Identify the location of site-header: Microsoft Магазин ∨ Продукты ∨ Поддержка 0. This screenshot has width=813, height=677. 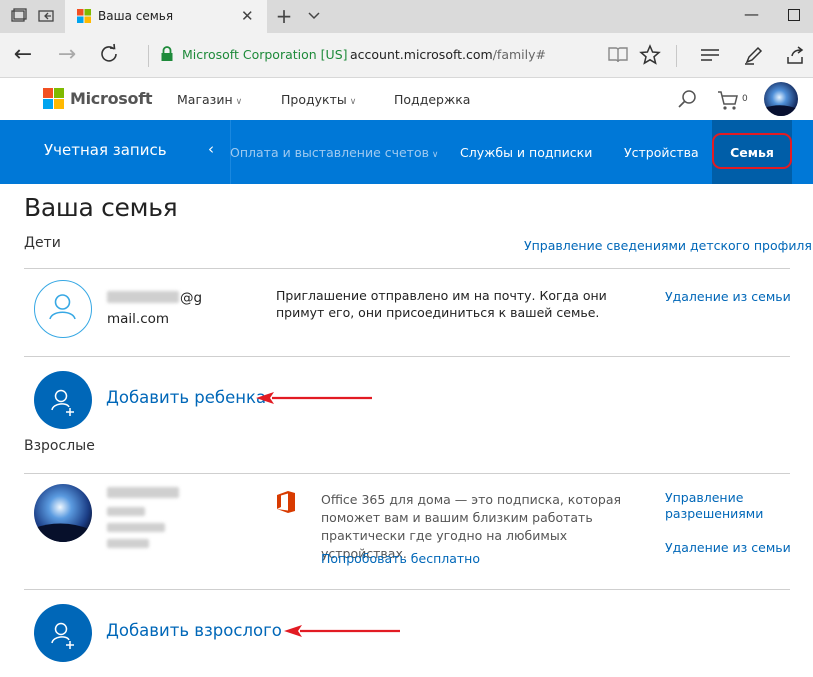
(406, 99).